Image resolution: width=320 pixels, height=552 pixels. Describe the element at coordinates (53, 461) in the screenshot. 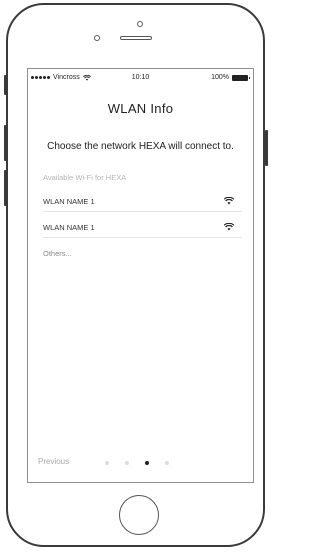

I see `previous-button: Previous` at that location.